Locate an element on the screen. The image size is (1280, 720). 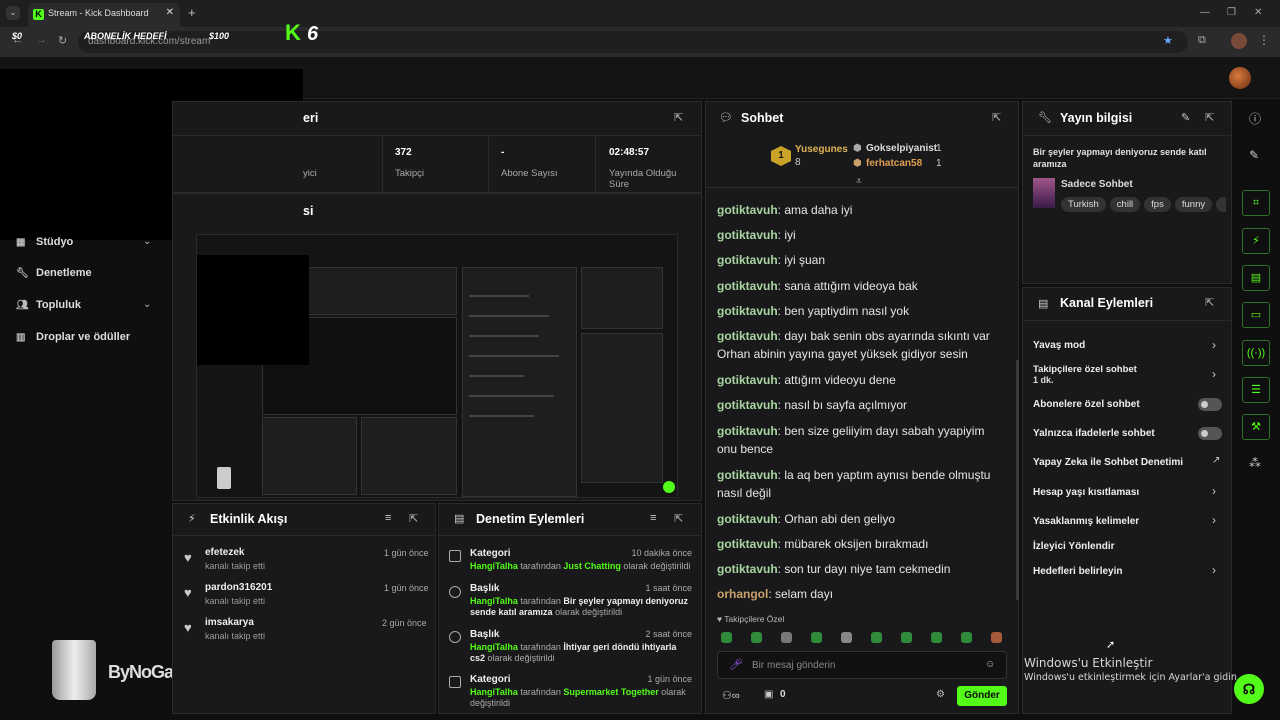
chat-settings-gear-icon: ⚙ is located at coordinates (940, 694).